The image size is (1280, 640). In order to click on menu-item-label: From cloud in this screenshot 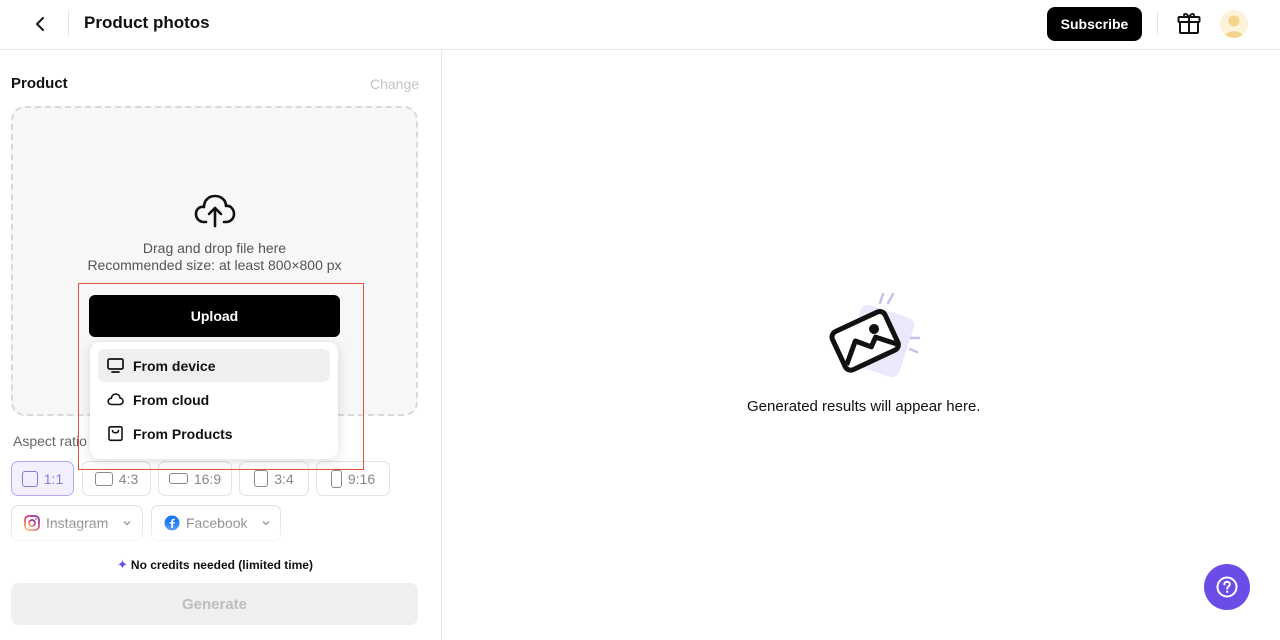, I will do `click(171, 399)`.